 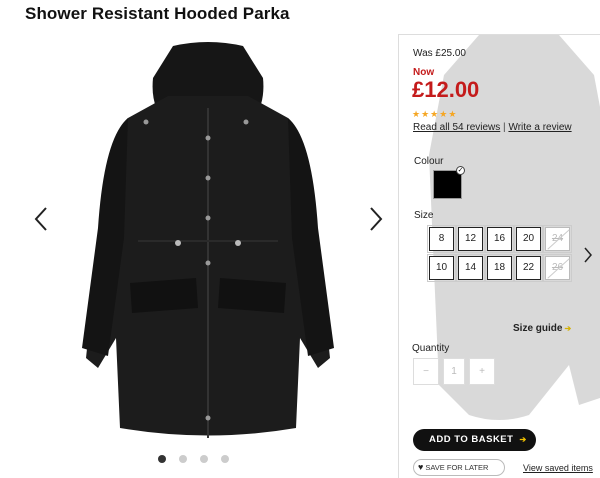 I want to click on check-icon: ✓, so click(x=460, y=170).